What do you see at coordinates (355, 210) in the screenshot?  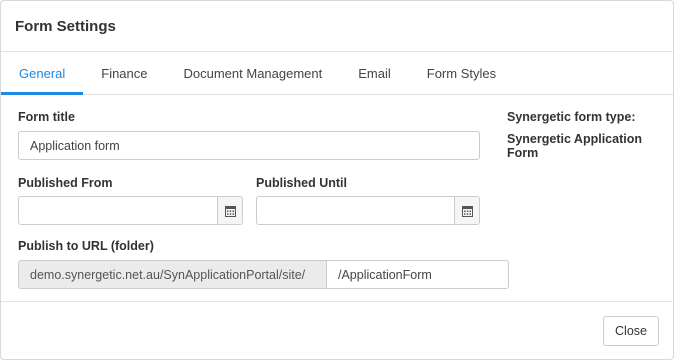 I see `published-until-input` at bounding box center [355, 210].